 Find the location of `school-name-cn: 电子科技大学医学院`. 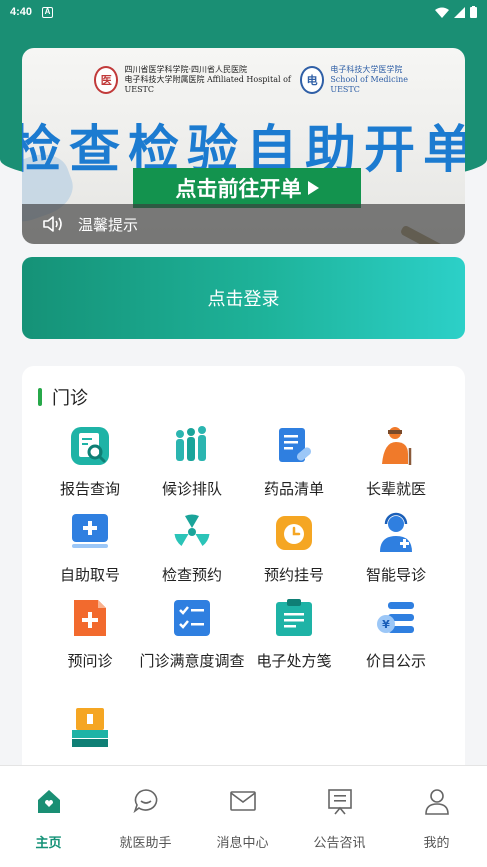

school-name-cn: 电子科技大学医学院 is located at coordinates (366, 69).